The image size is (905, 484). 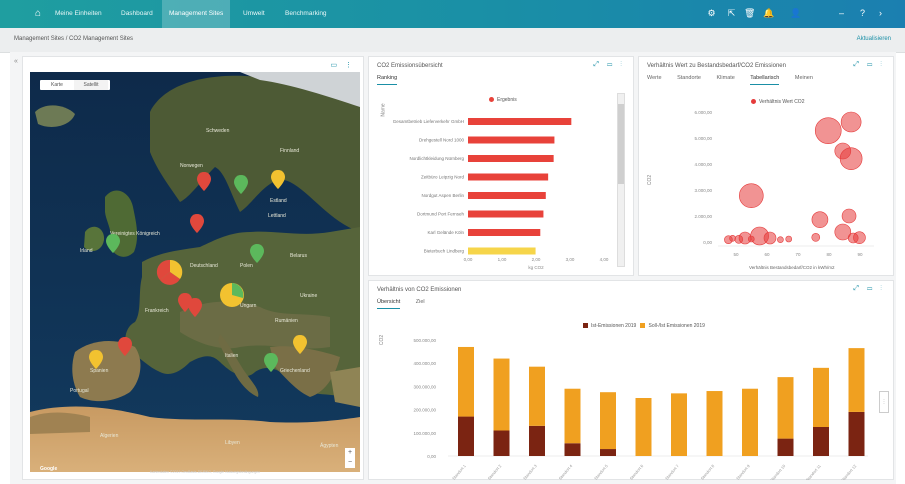 I want to click on google-logo: Google, so click(x=49, y=469).